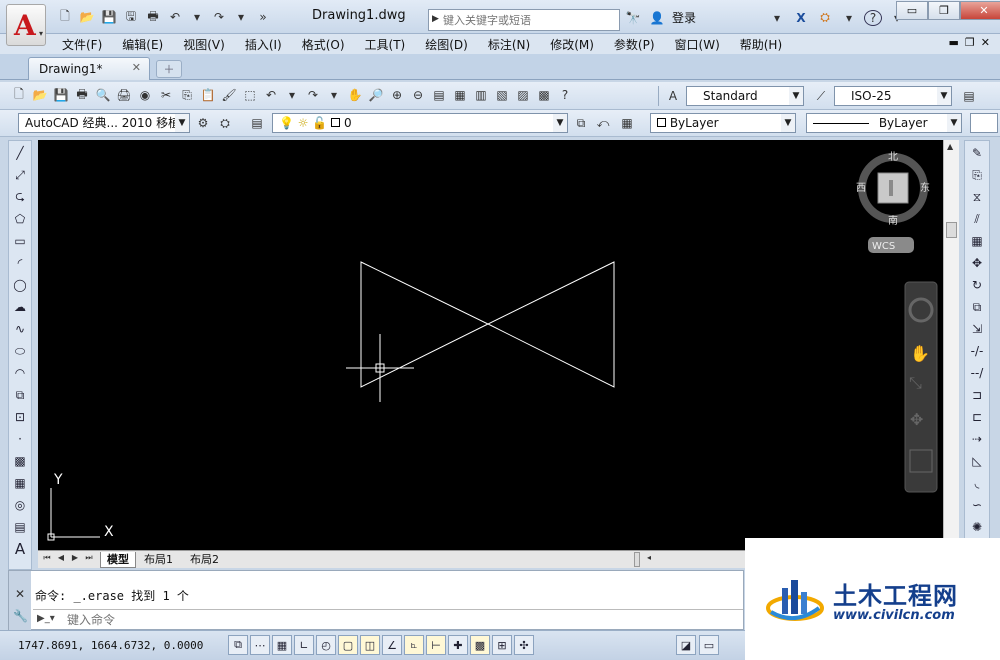 The width and height of the screenshot is (1000, 660). I want to click on chamfer-icon: ◺, so click(977, 461).